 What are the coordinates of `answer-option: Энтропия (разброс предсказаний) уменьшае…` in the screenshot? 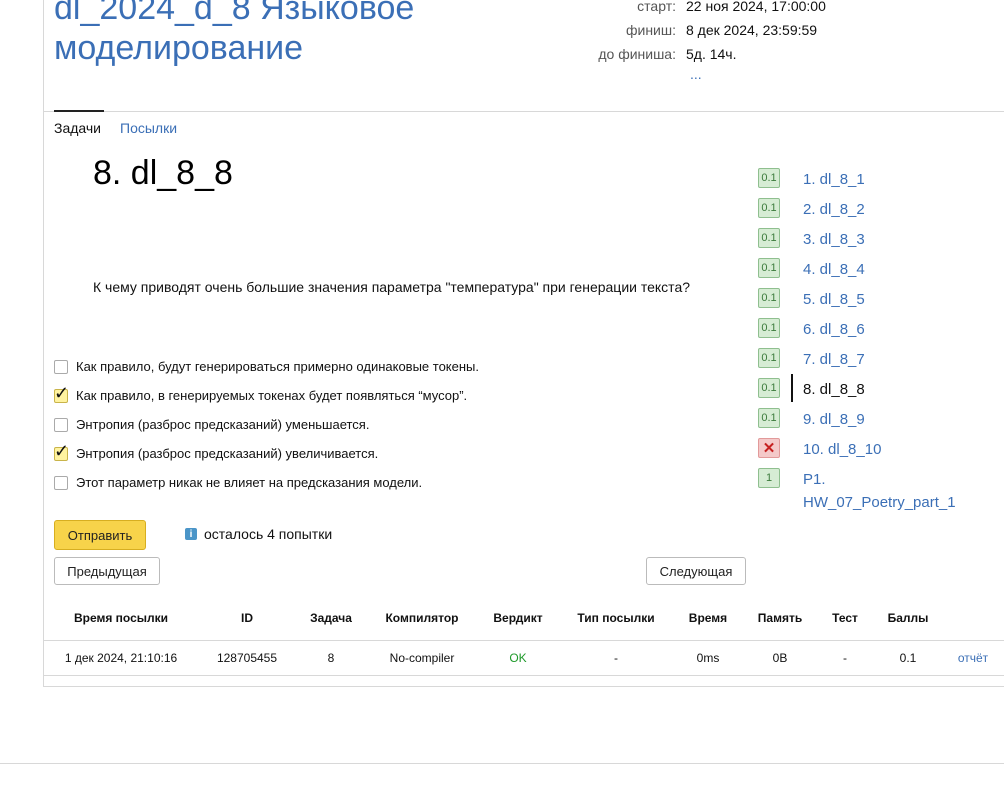 It's located at (211, 424).